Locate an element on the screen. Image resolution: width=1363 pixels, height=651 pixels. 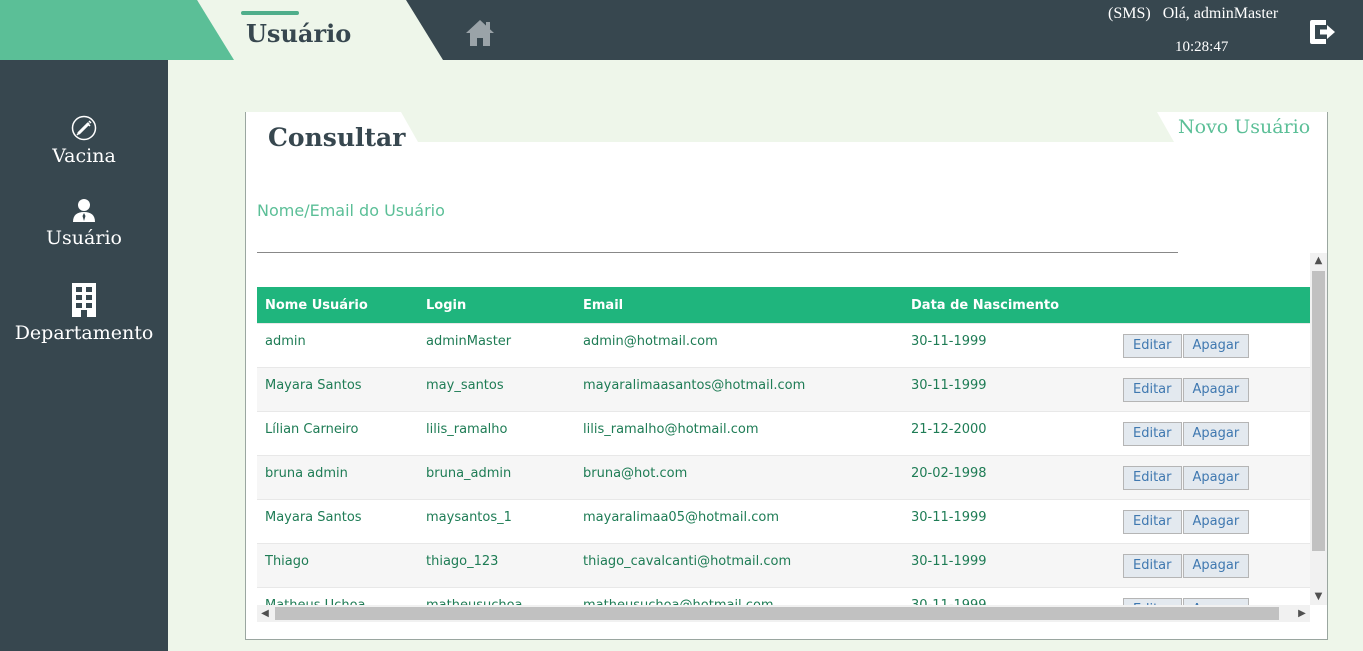
cell-login: adminMaster is located at coordinates (496, 345).